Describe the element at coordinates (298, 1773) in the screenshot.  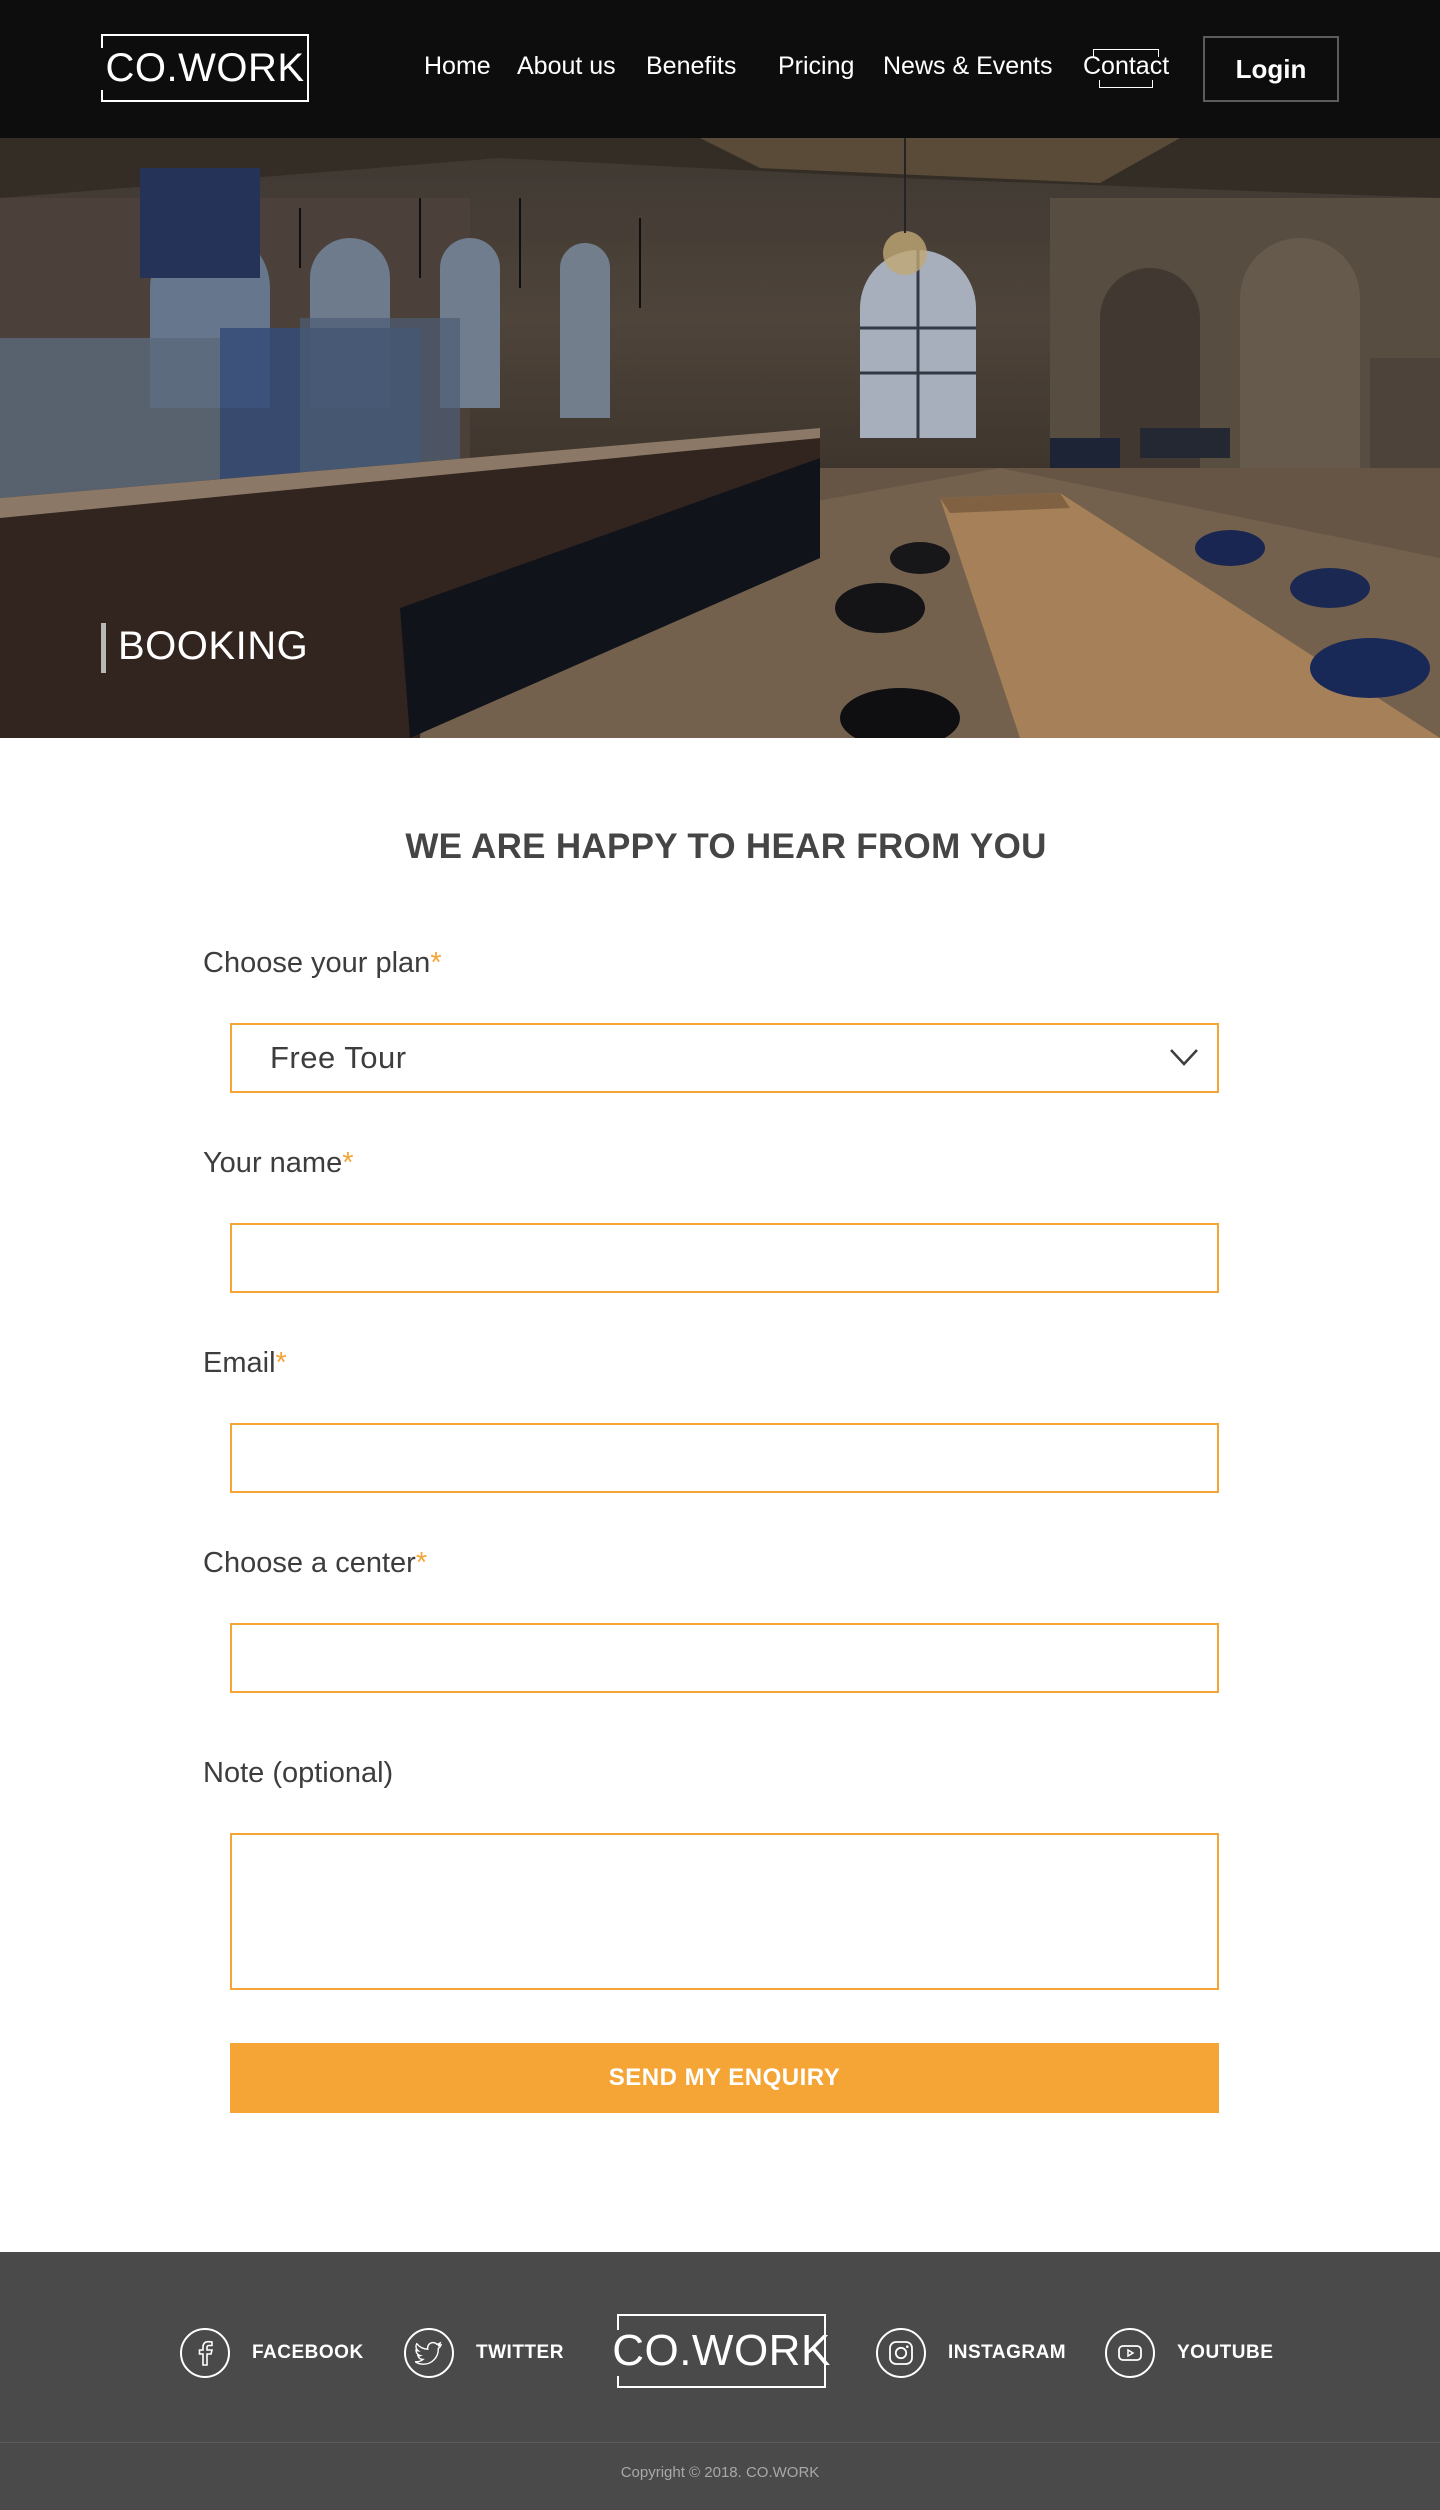
I see `note-label: Note (optional)` at that location.